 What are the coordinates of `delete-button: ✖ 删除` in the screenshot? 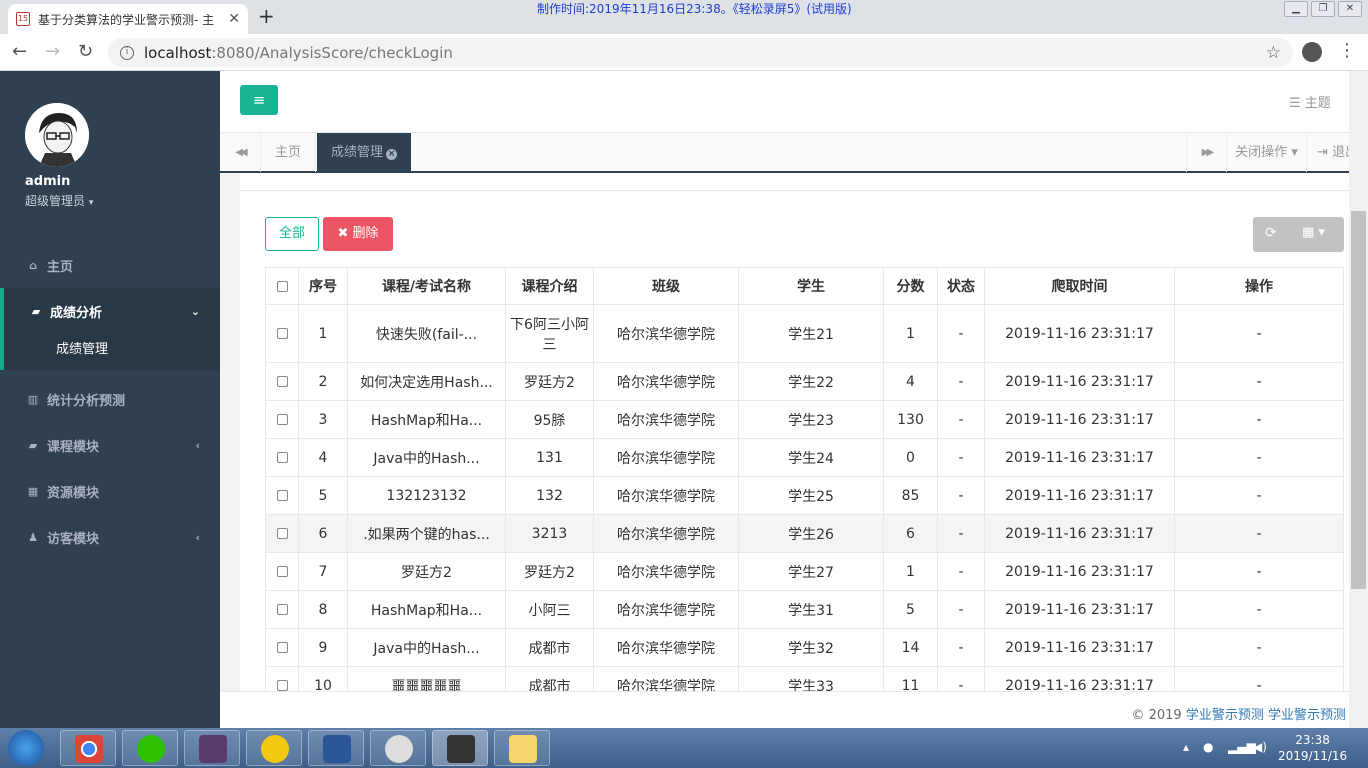 It's located at (358, 234).